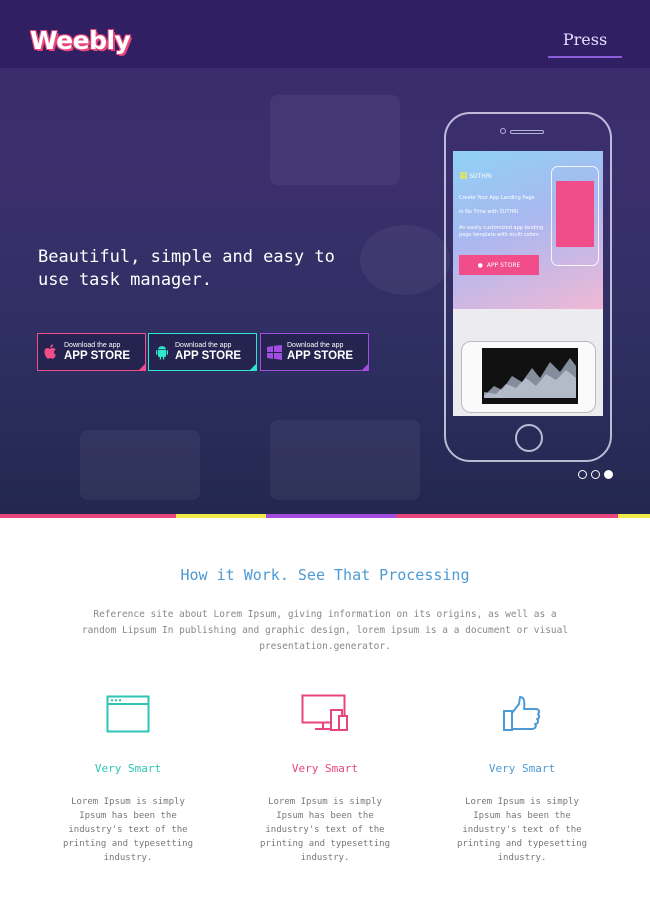  I want to click on app-preview-brand: SUTHRI, so click(480, 176).